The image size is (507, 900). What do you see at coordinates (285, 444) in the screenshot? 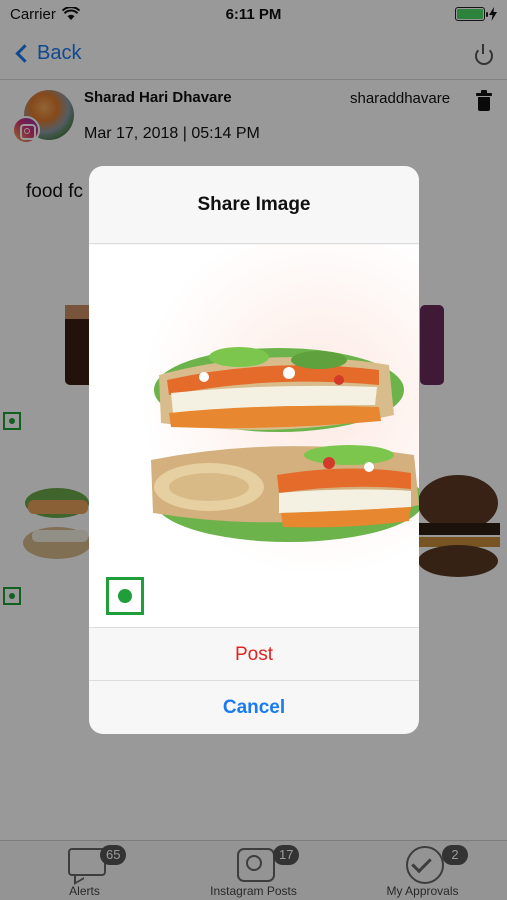
I see `wrap-food-image` at bounding box center [285, 444].